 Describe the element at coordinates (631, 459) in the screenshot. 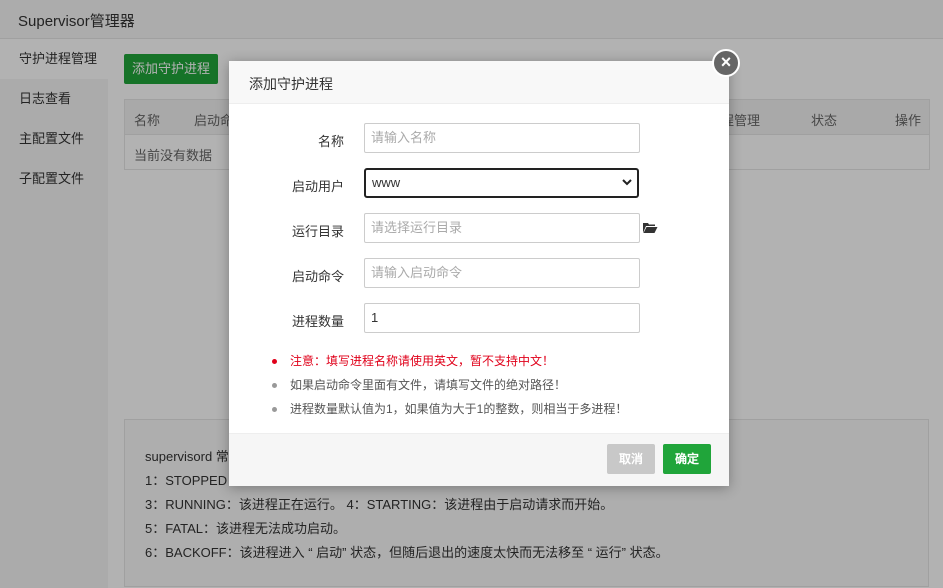

I see `cancel-button: 取消` at that location.